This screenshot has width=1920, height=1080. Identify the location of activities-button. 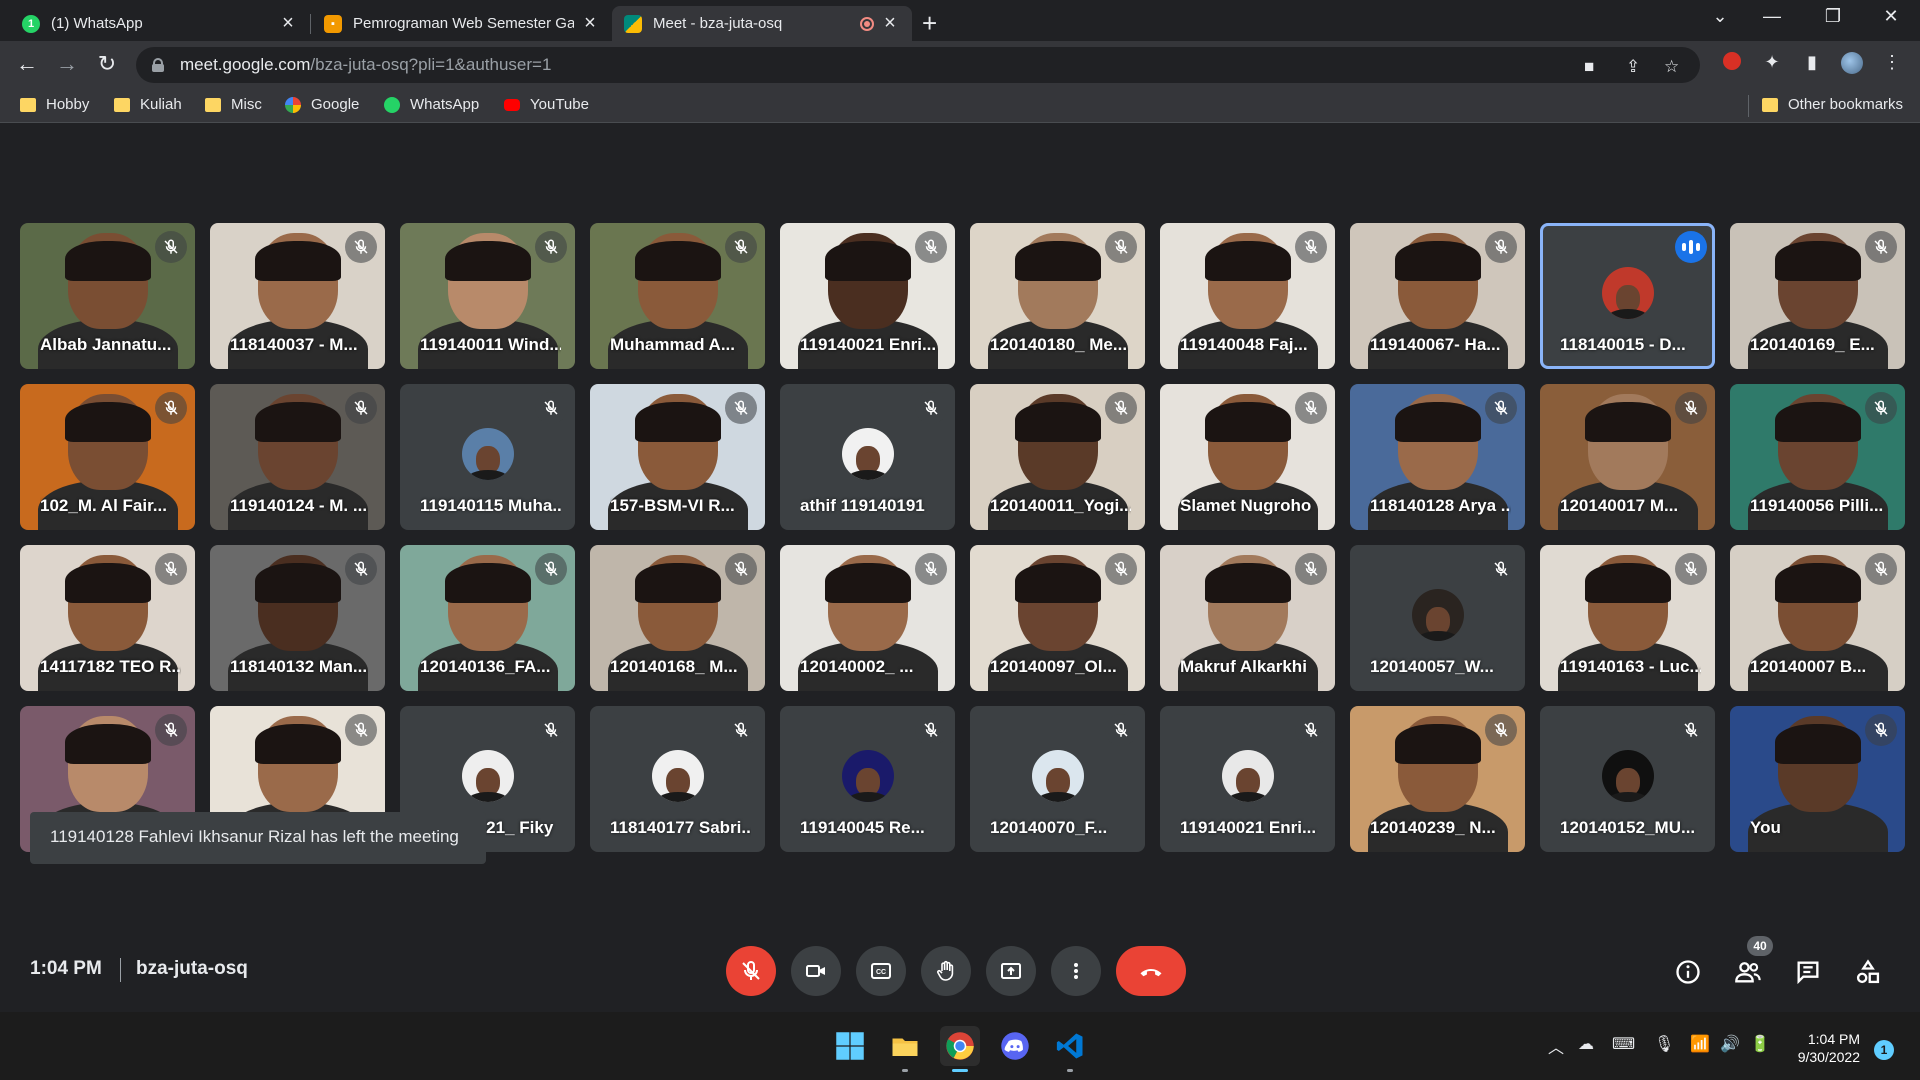
(1868, 972).